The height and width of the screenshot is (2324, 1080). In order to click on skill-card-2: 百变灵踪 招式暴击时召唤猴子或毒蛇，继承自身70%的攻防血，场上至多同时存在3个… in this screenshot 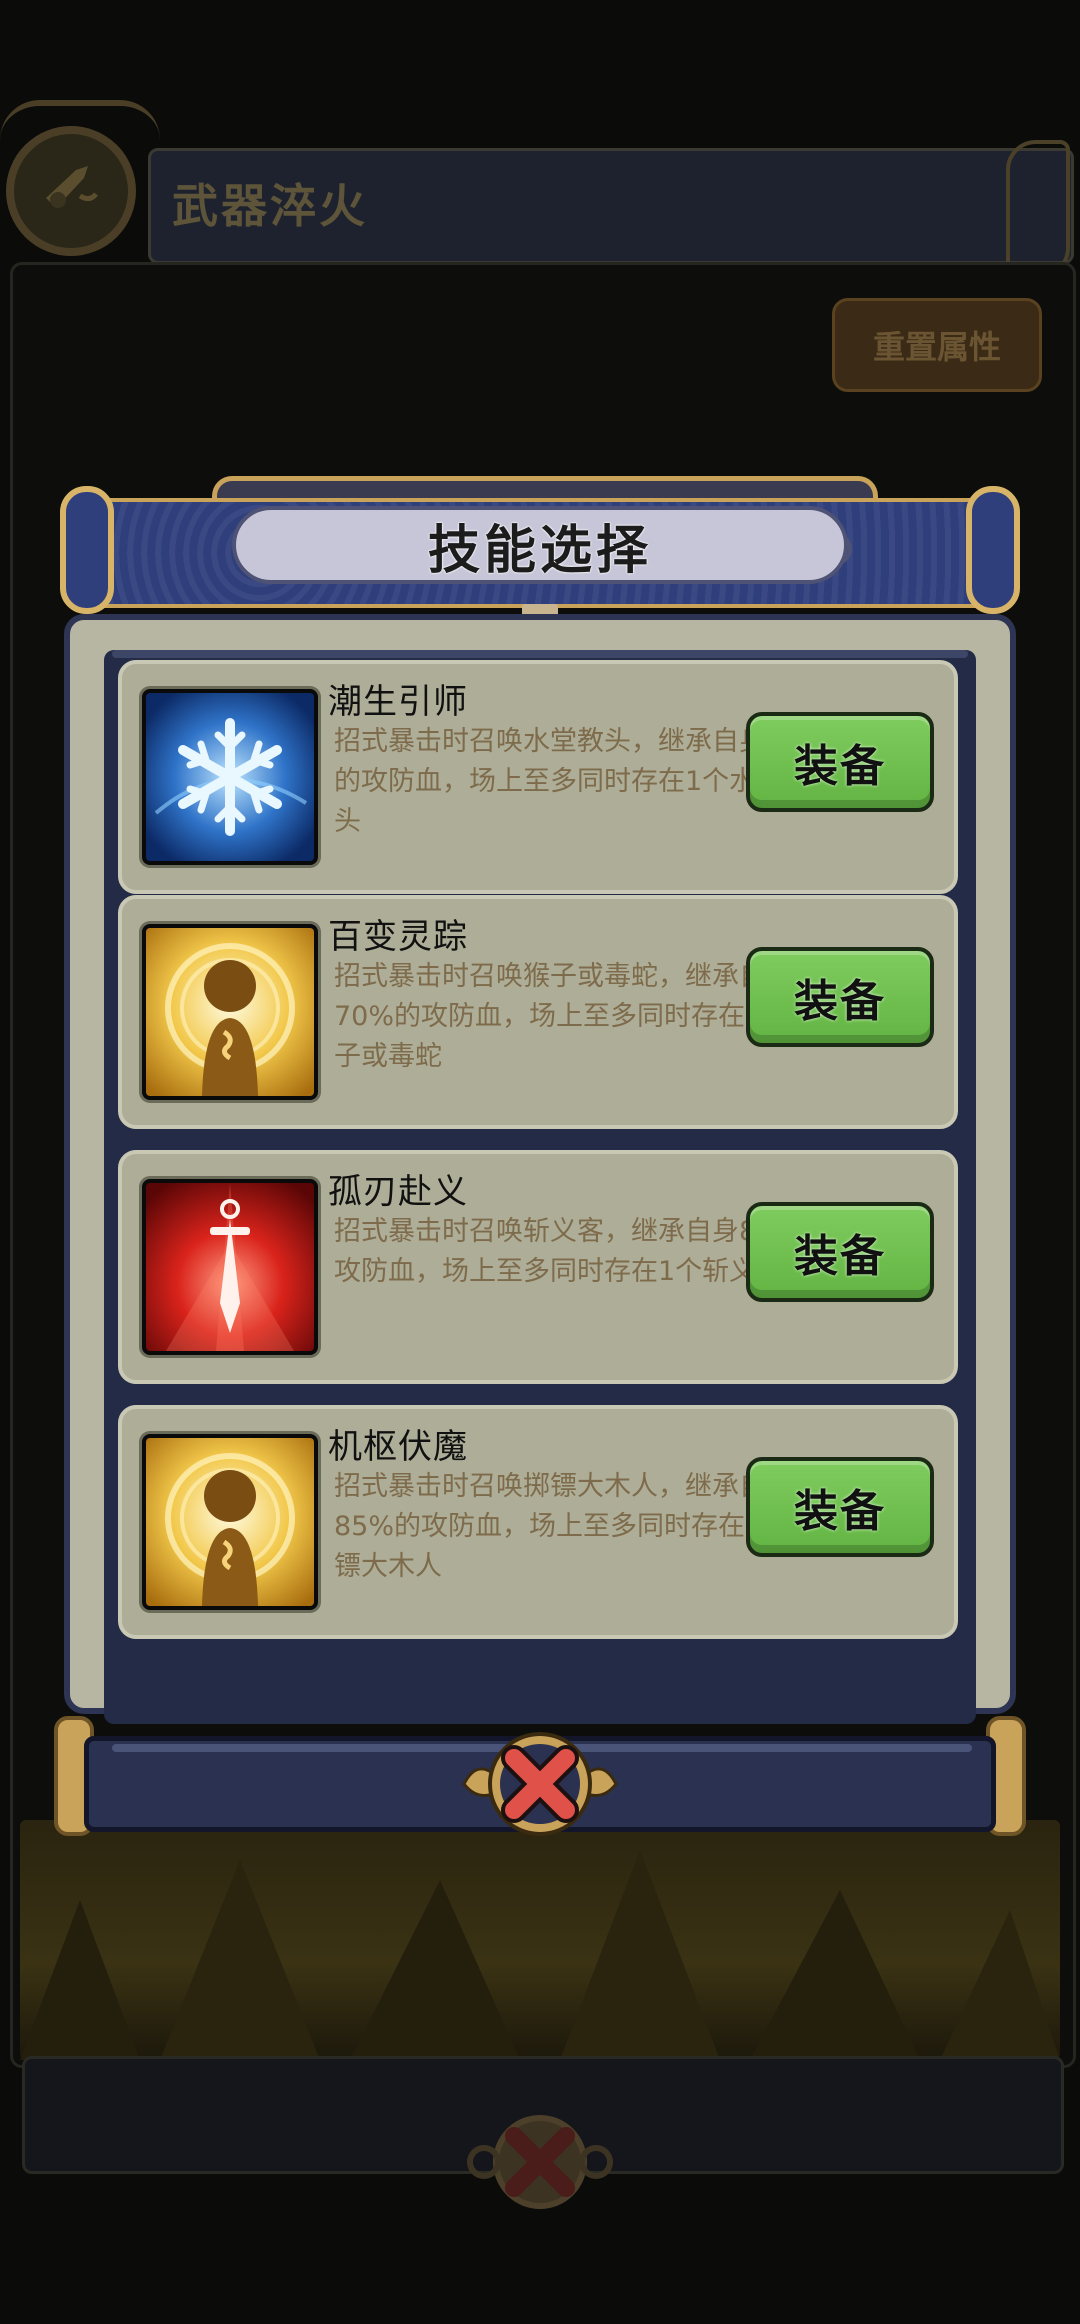, I will do `click(538, 1012)`.